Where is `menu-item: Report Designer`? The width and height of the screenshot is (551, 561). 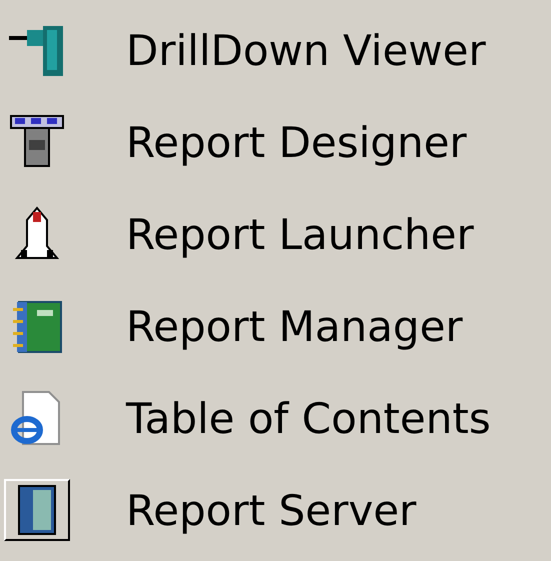
menu-item: Report Designer is located at coordinates (296, 142).